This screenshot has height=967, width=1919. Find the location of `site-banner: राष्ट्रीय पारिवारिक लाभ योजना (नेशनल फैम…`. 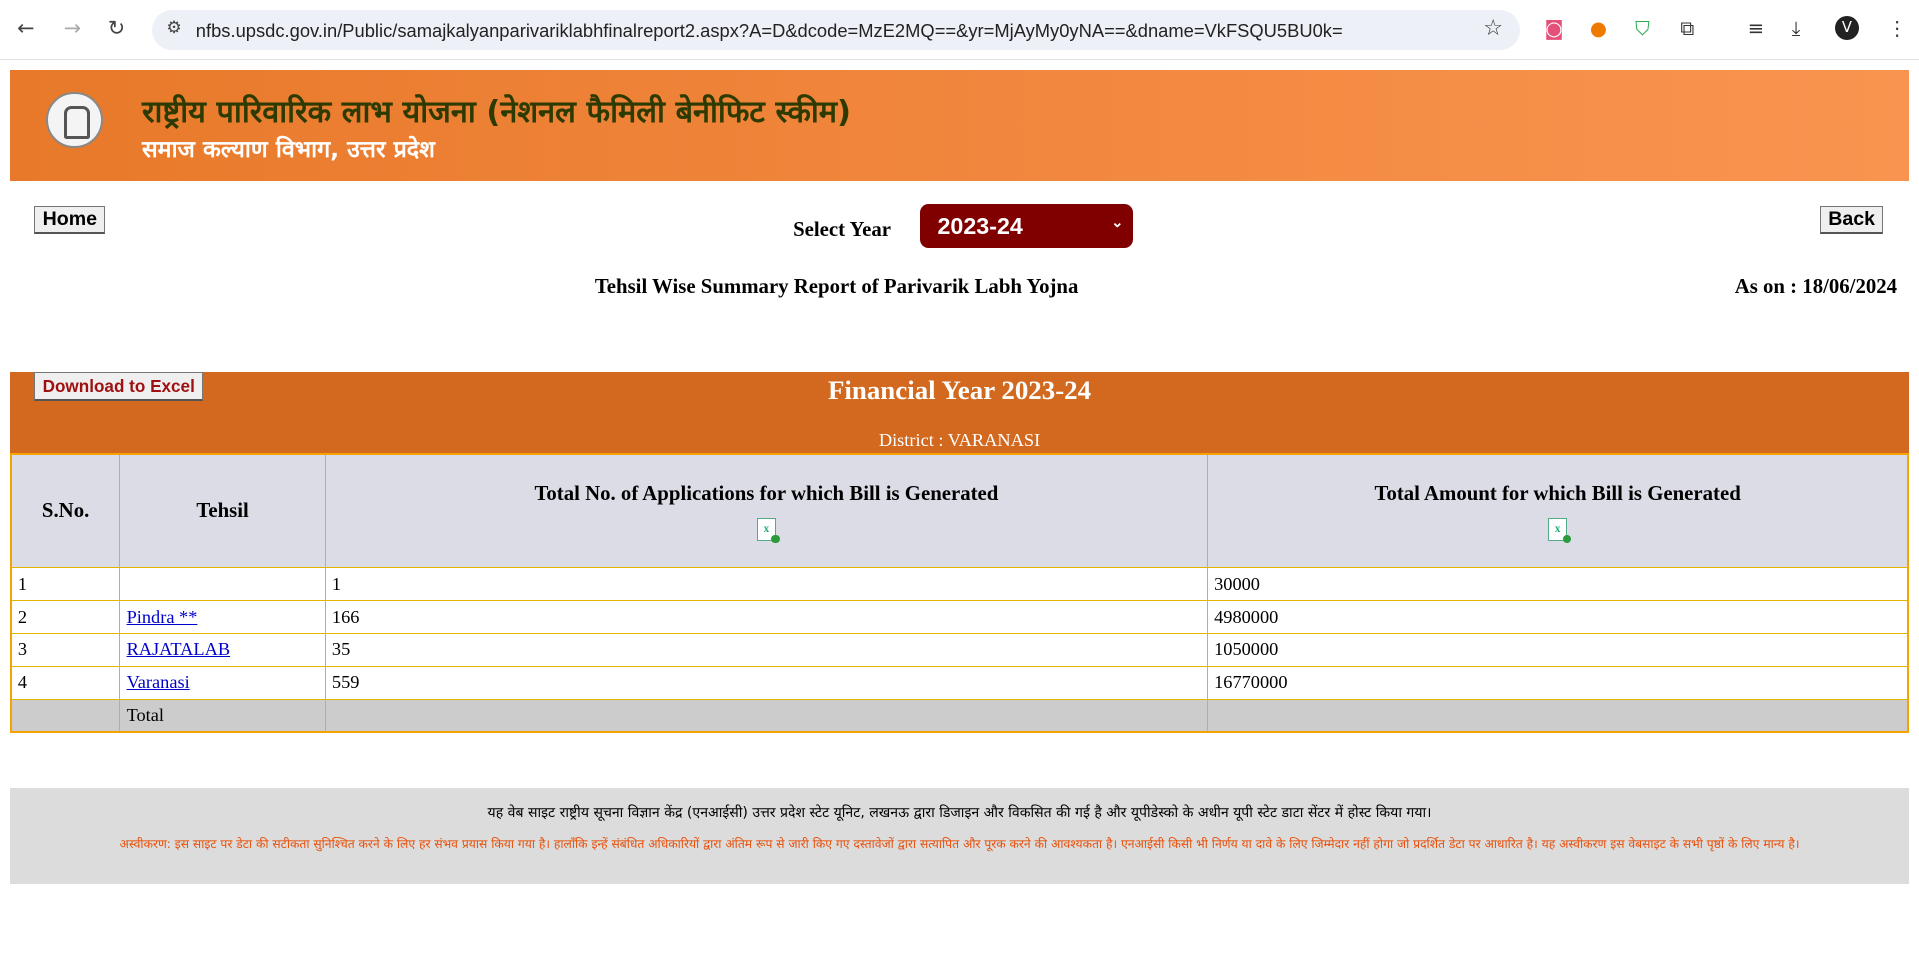

site-banner: राष्ट्रीय पारिवारिक लाभ योजना (नेशनल फैम… is located at coordinates (959, 125).